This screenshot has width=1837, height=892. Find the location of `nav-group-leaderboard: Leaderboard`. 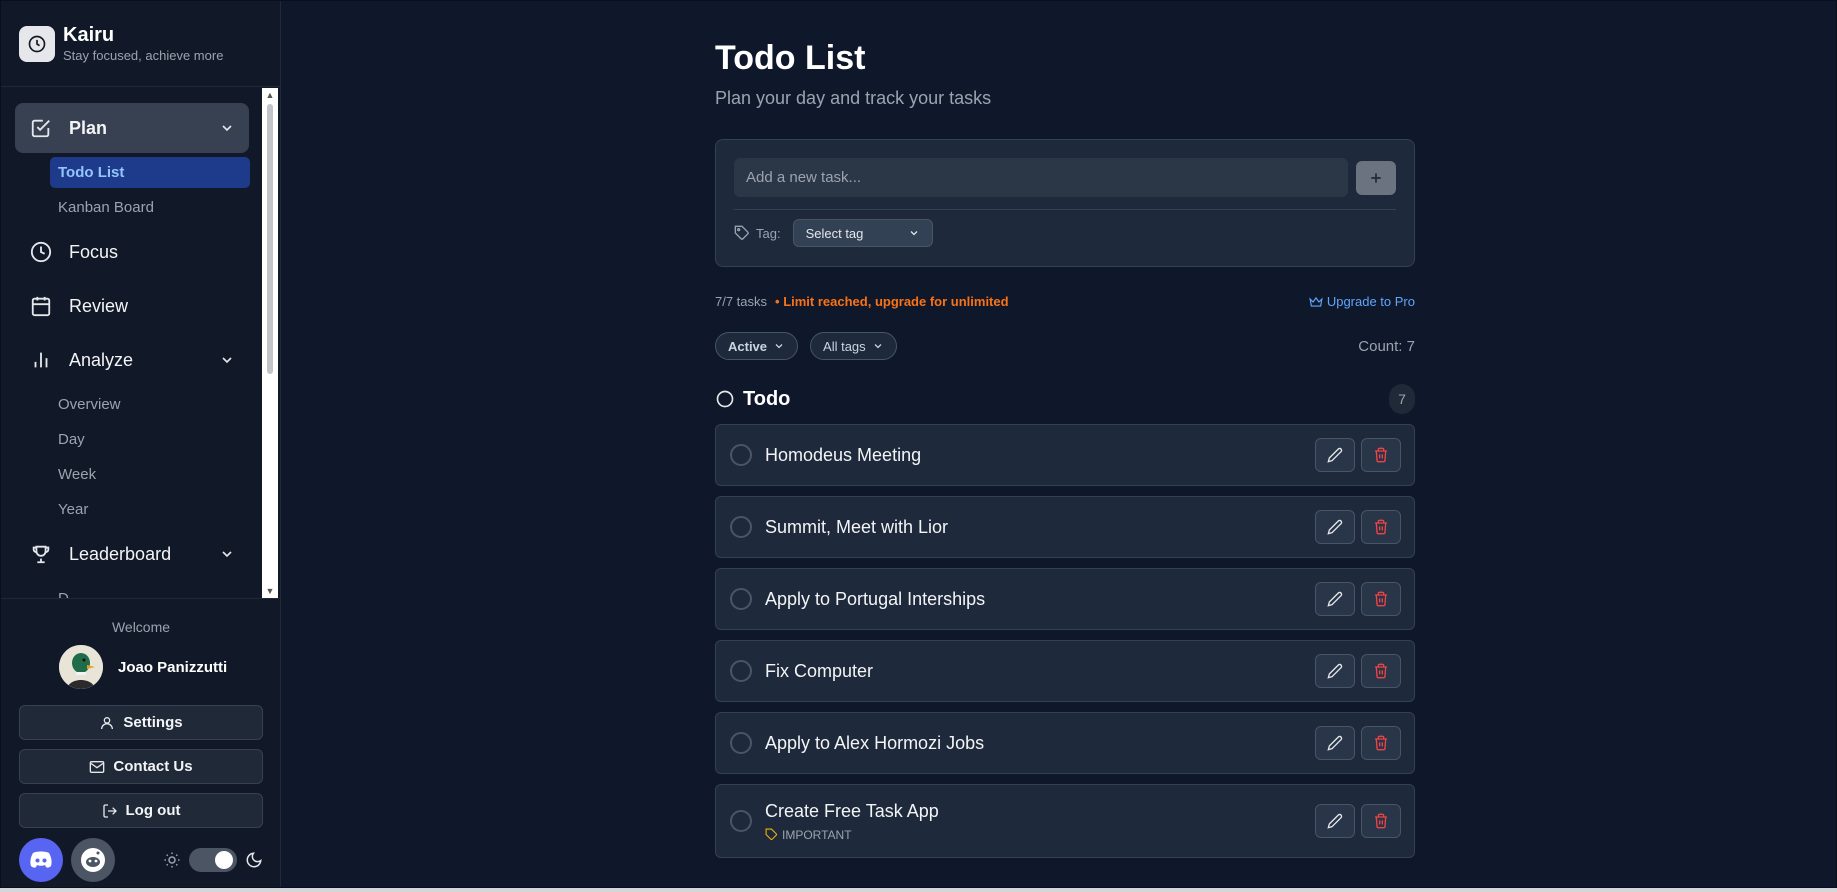

nav-group-leaderboard: Leaderboard is located at coordinates (132, 554).